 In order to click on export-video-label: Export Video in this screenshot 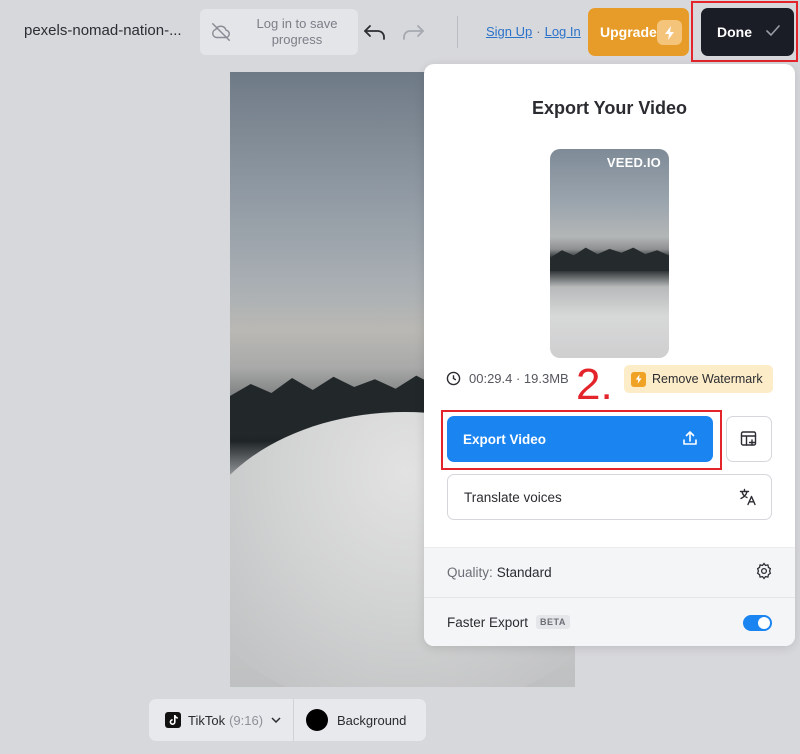, I will do `click(505, 439)`.